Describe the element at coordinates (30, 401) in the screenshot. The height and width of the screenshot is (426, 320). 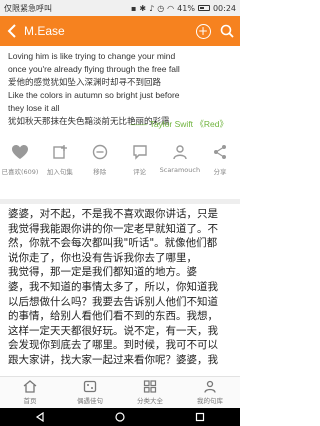
I see `nav-home-label: 首页` at that location.